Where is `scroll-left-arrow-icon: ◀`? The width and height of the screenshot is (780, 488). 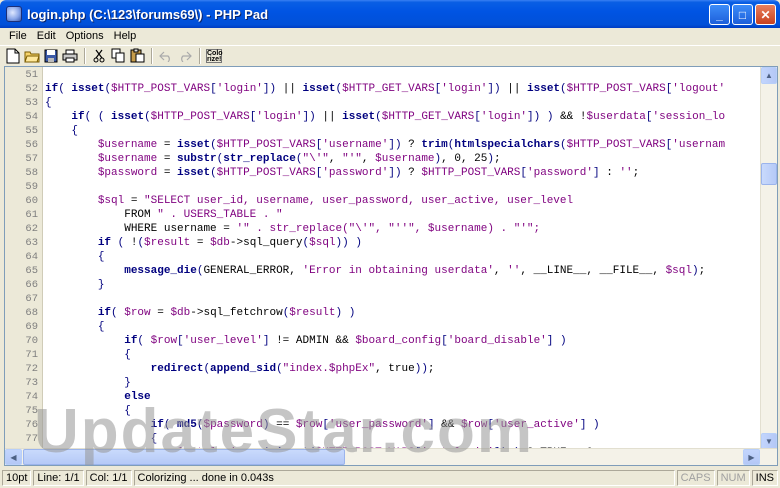
scroll-left-arrow-icon: ◀ is located at coordinates (13, 457).